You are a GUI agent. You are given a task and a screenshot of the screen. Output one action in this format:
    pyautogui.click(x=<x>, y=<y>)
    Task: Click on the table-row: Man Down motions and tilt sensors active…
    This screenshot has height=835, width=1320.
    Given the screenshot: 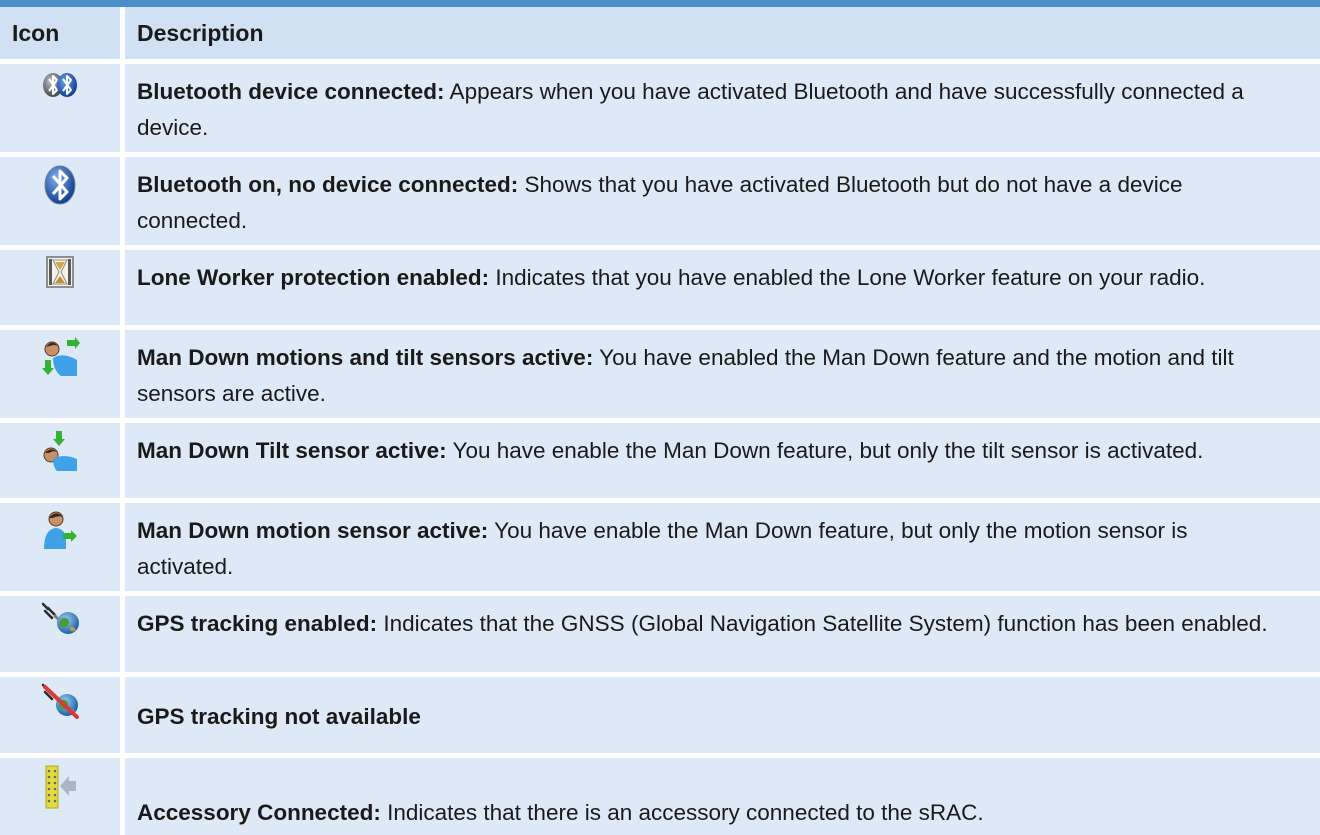 What is the action you would take?
    pyautogui.click(x=660, y=371)
    